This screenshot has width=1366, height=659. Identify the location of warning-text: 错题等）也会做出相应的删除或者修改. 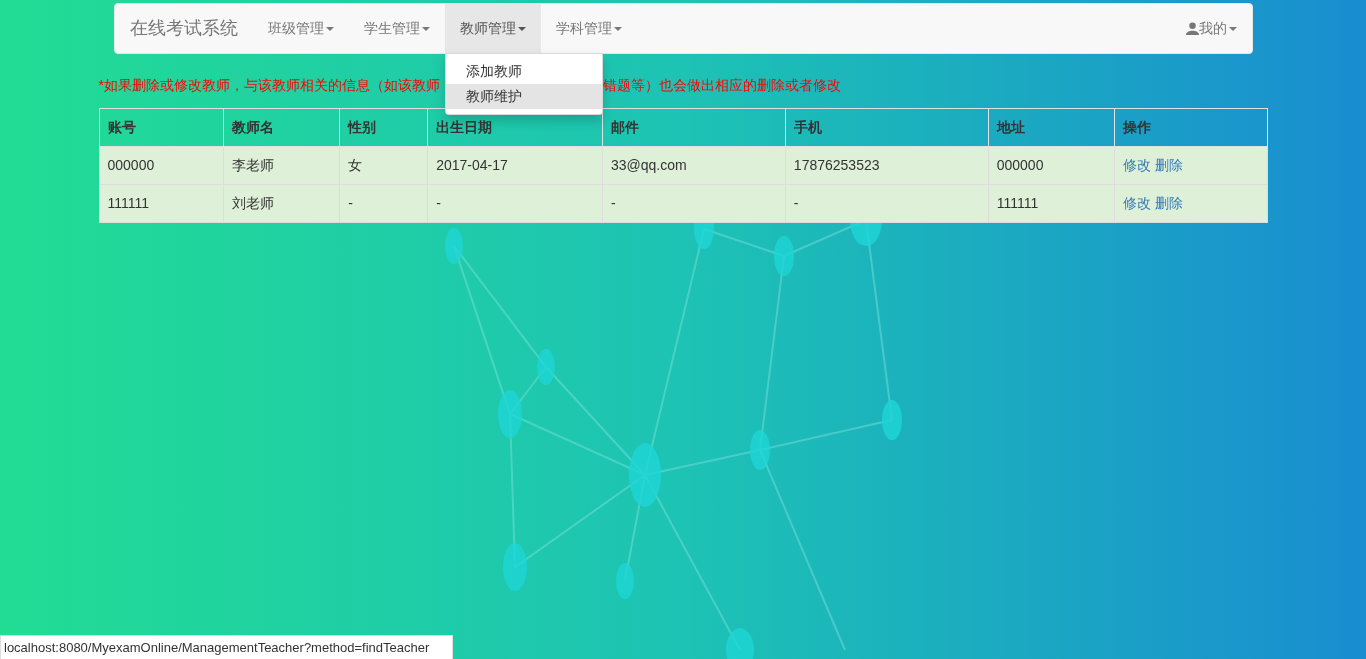
(721, 85).